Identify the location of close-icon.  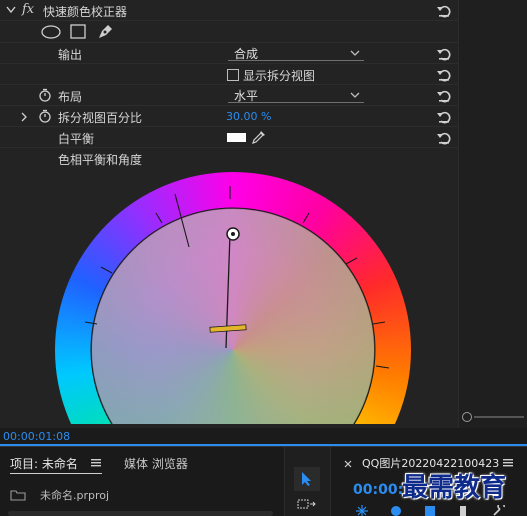
(348, 464).